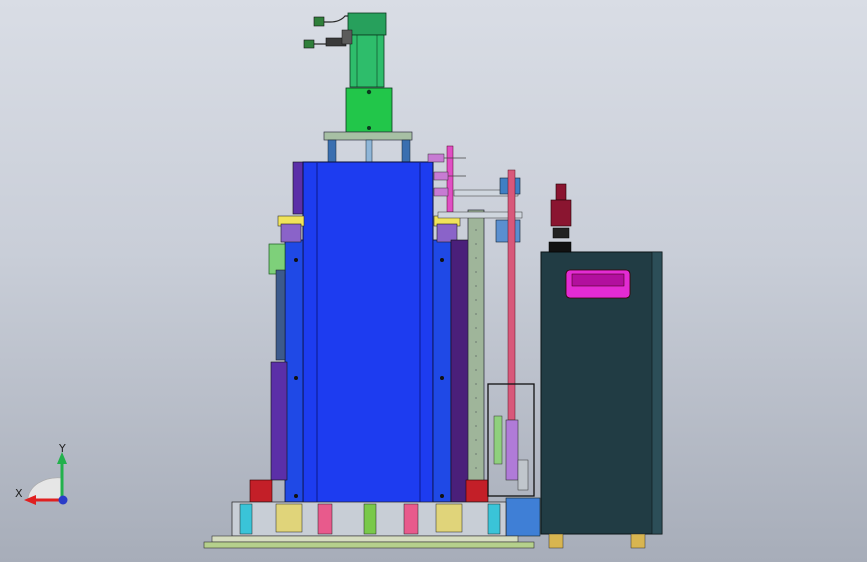  I want to click on x-axis-label: X, so click(19, 493).